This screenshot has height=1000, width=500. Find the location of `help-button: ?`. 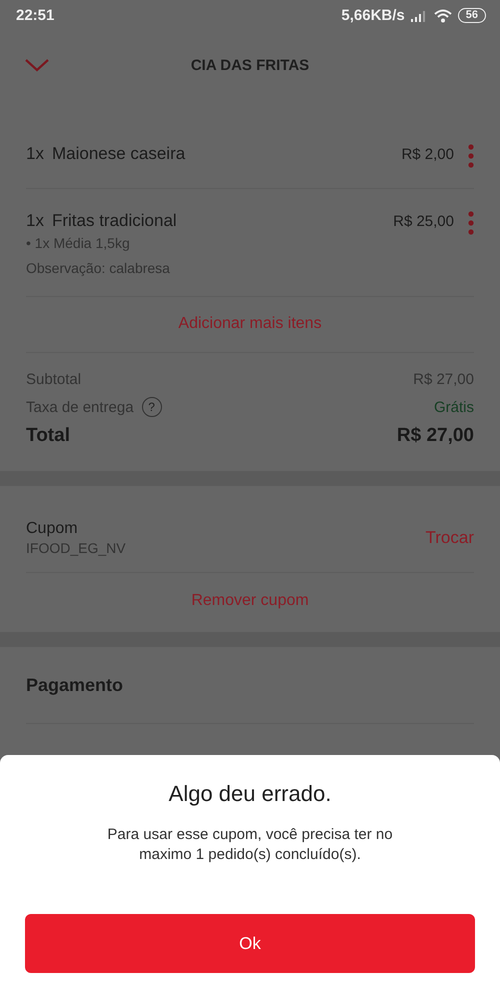

help-button: ? is located at coordinates (152, 407).